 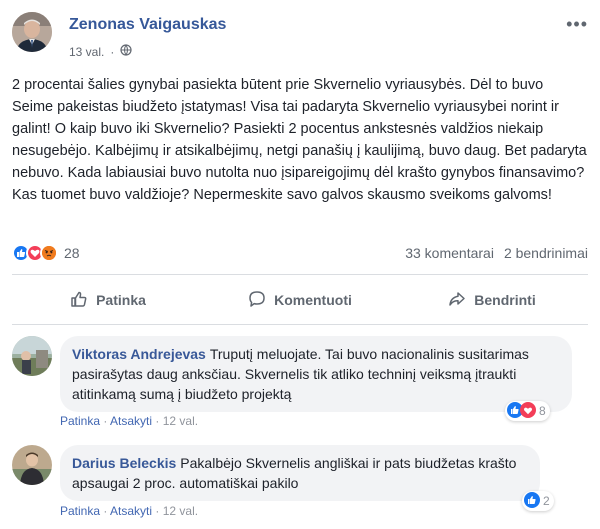 What do you see at coordinates (546, 501) in the screenshot?
I see `comment-reaction-count: 2` at bounding box center [546, 501].